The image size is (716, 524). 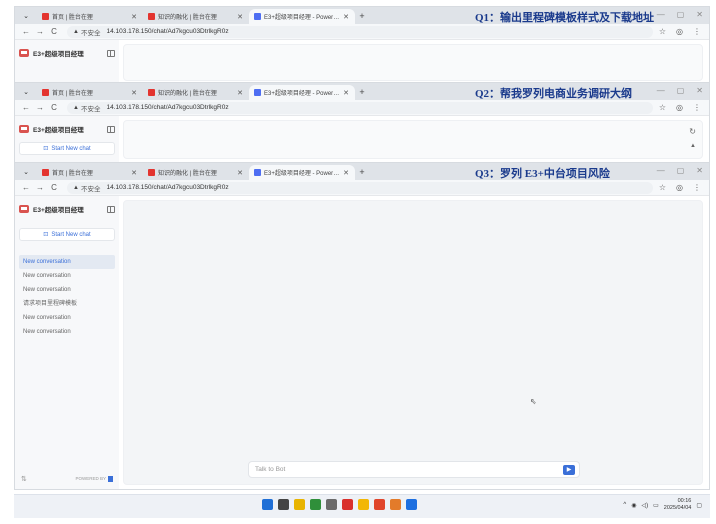 What do you see at coordinates (542, 174) in the screenshot?
I see `question-caption: Q3：罗列 E3+中台项目风险` at bounding box center [542, 174].